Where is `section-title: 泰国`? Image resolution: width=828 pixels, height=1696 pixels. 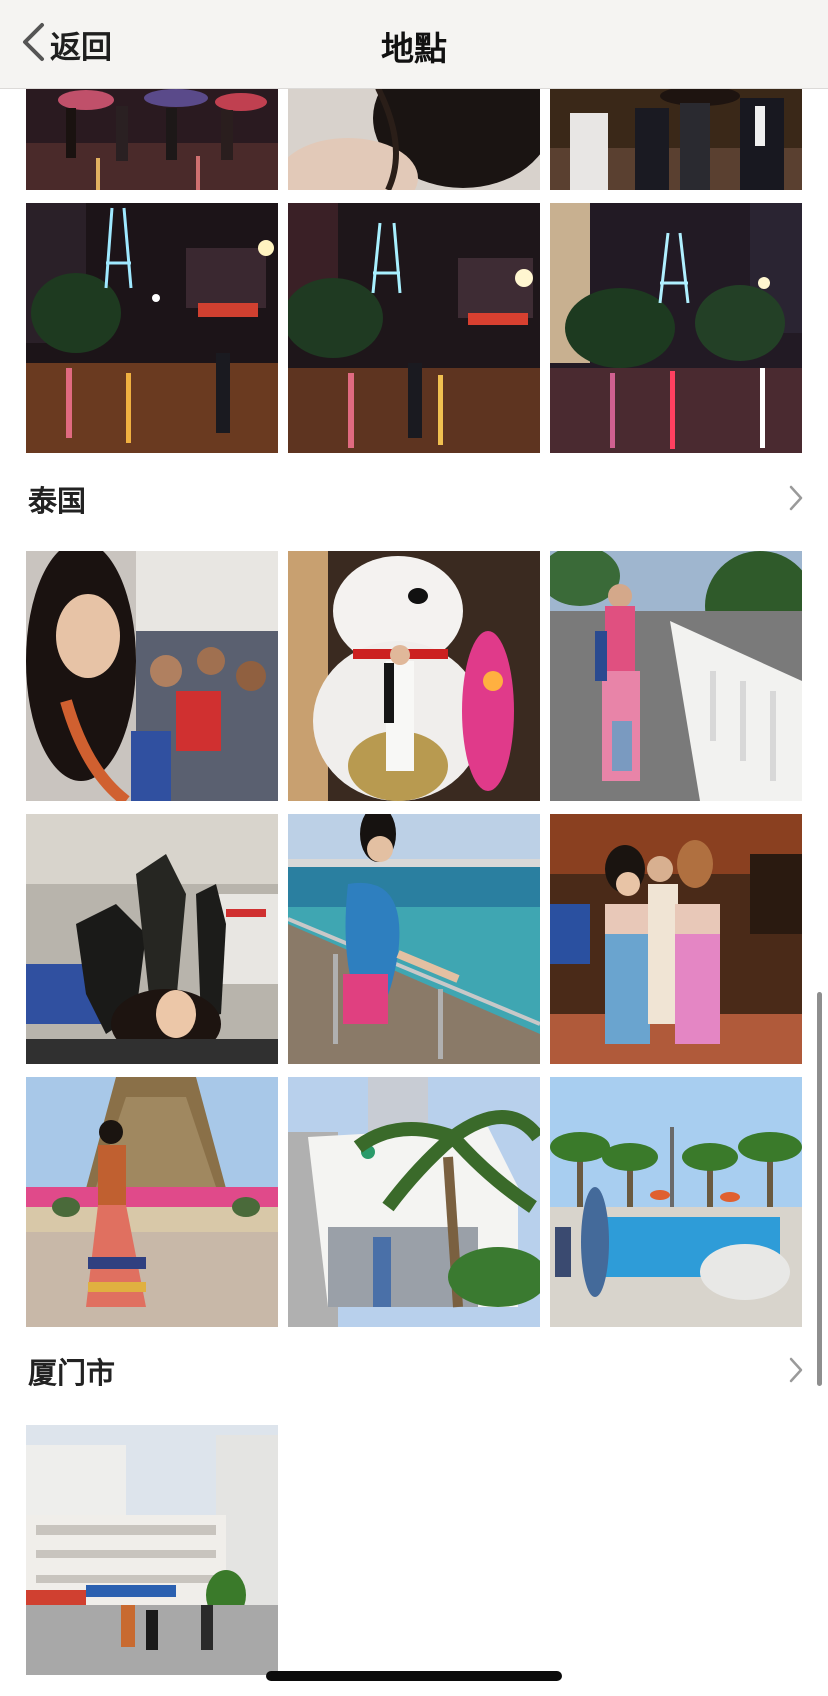 section-title: 泰国 is located at coordinates (57, 501).